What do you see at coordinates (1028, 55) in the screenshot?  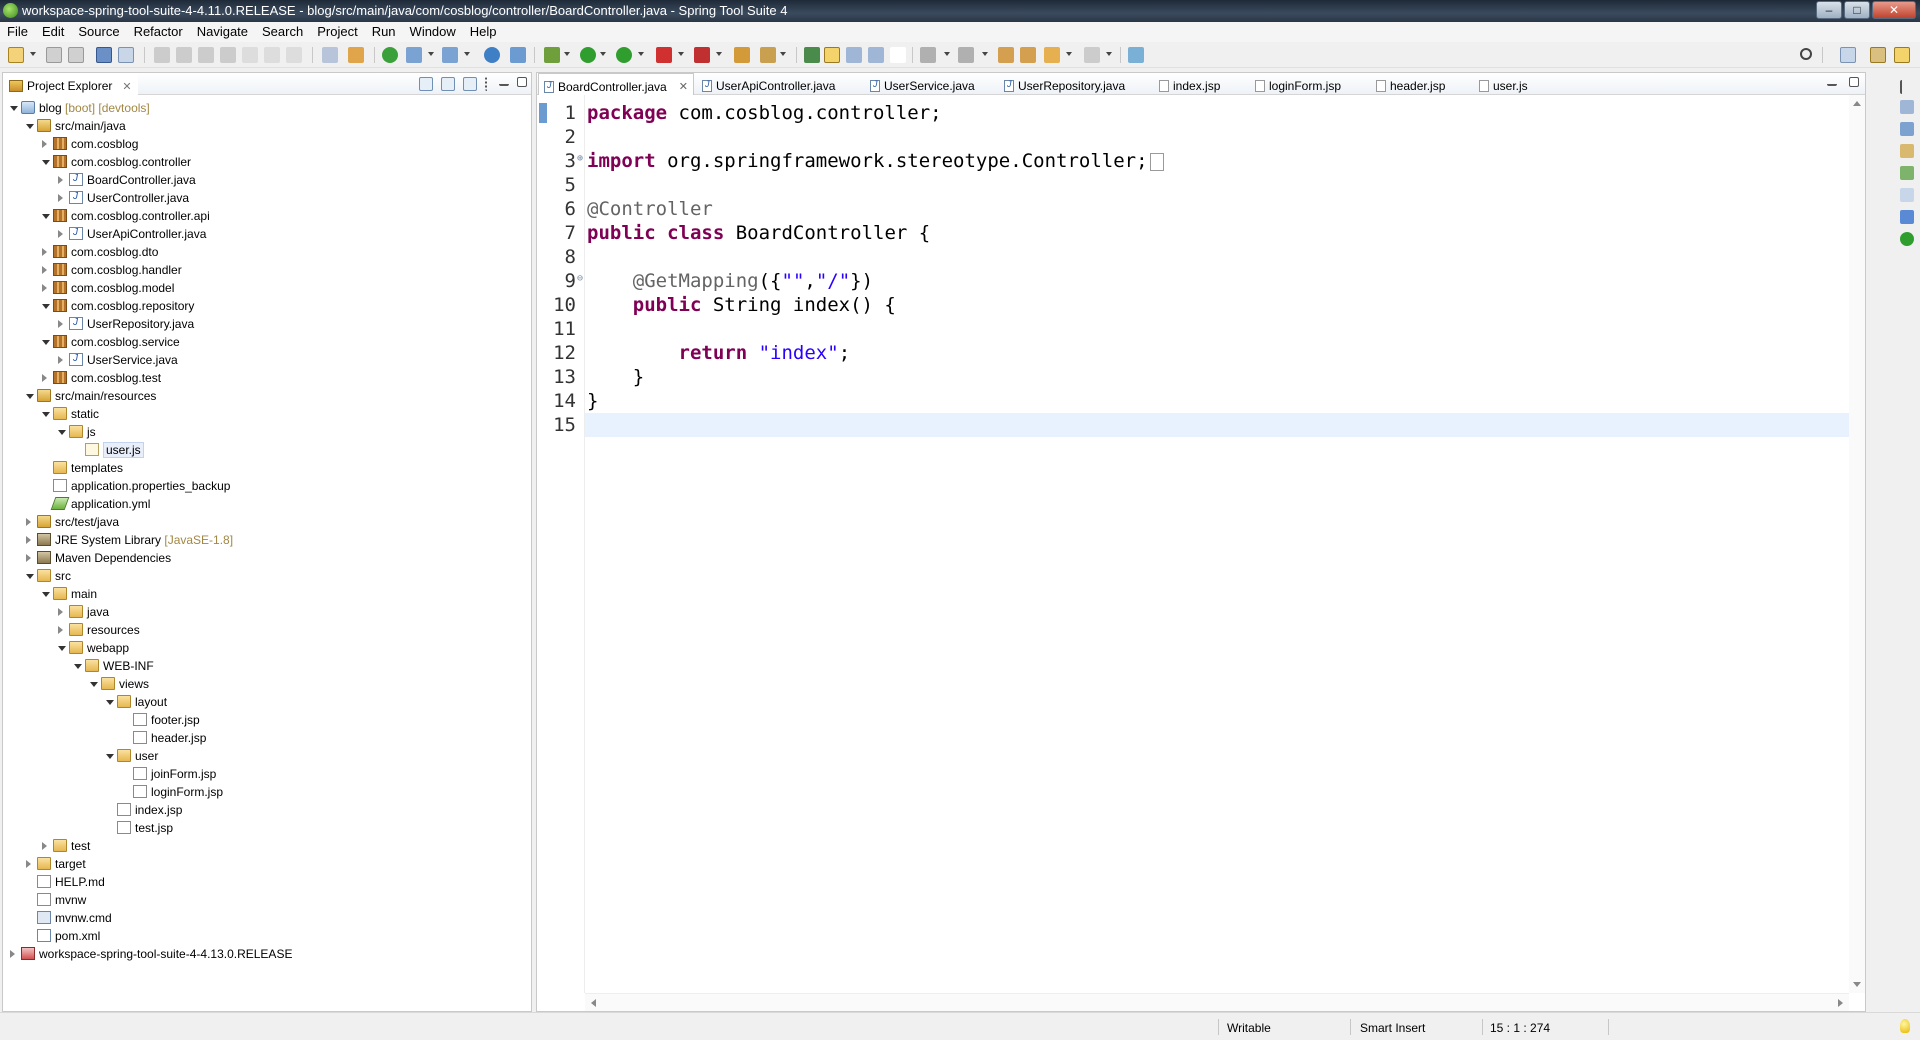 I see `forward-edit-icon` at bounding box center [1028, 55].